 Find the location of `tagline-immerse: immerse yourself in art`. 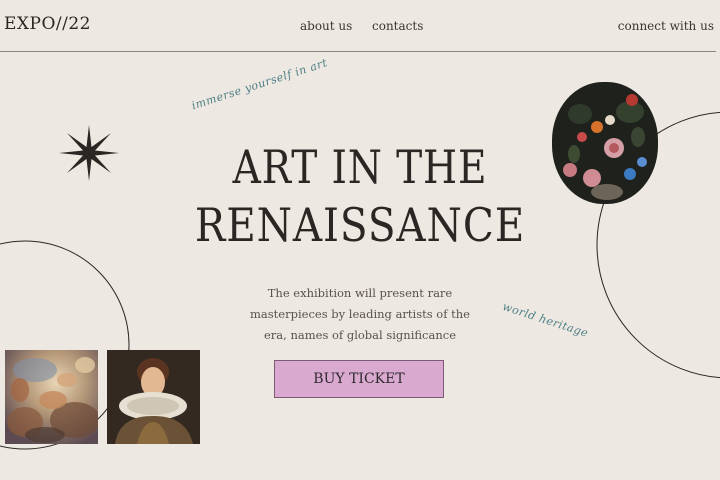

tagline-immerse: immerse yourself in art is located at coordinates (260, 84).